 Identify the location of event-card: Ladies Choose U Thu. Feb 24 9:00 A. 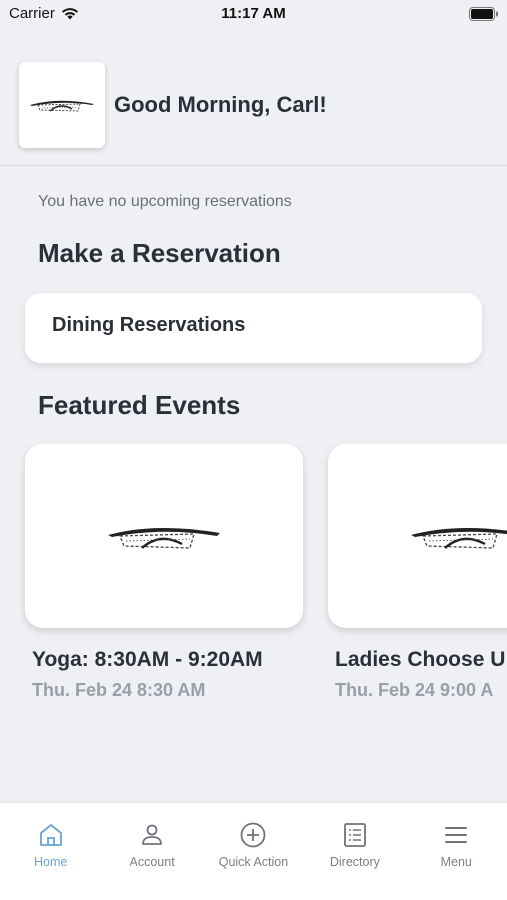
(417, 572).